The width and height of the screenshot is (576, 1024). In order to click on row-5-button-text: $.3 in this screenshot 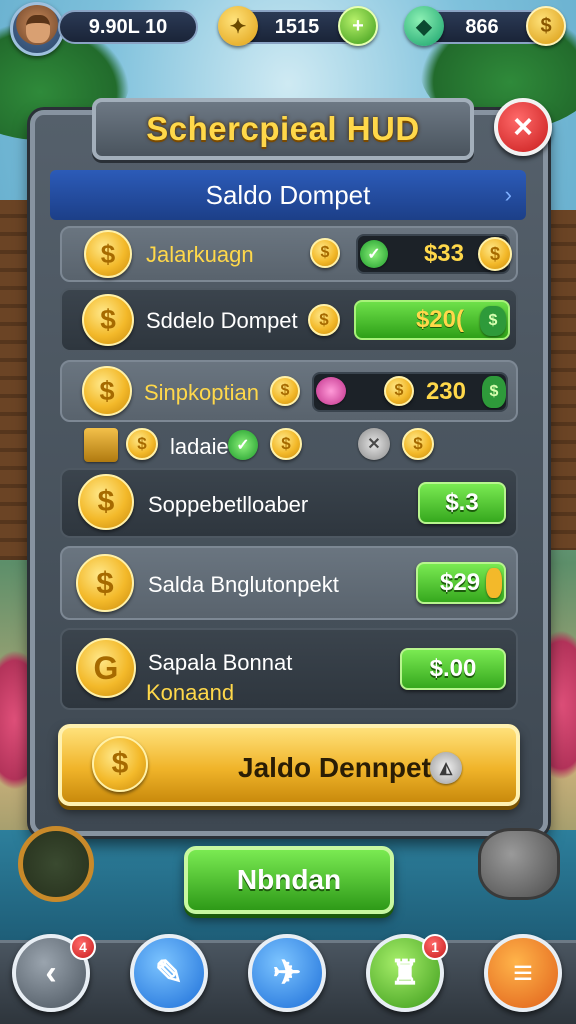, I will do `click(462, 502)`.